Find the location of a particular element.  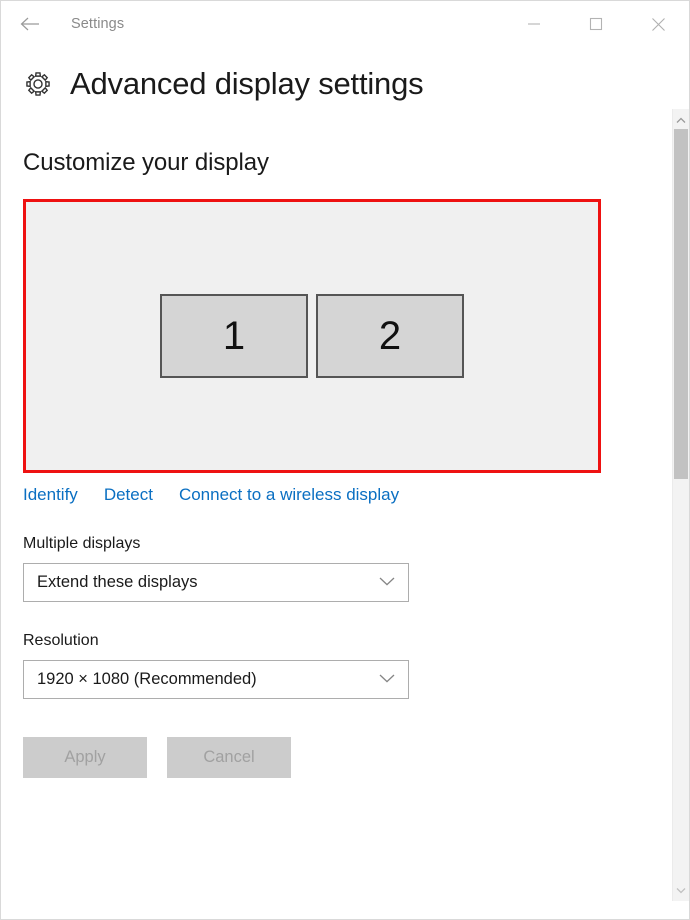

scroll-down-button is located at coordinates (681, 890).